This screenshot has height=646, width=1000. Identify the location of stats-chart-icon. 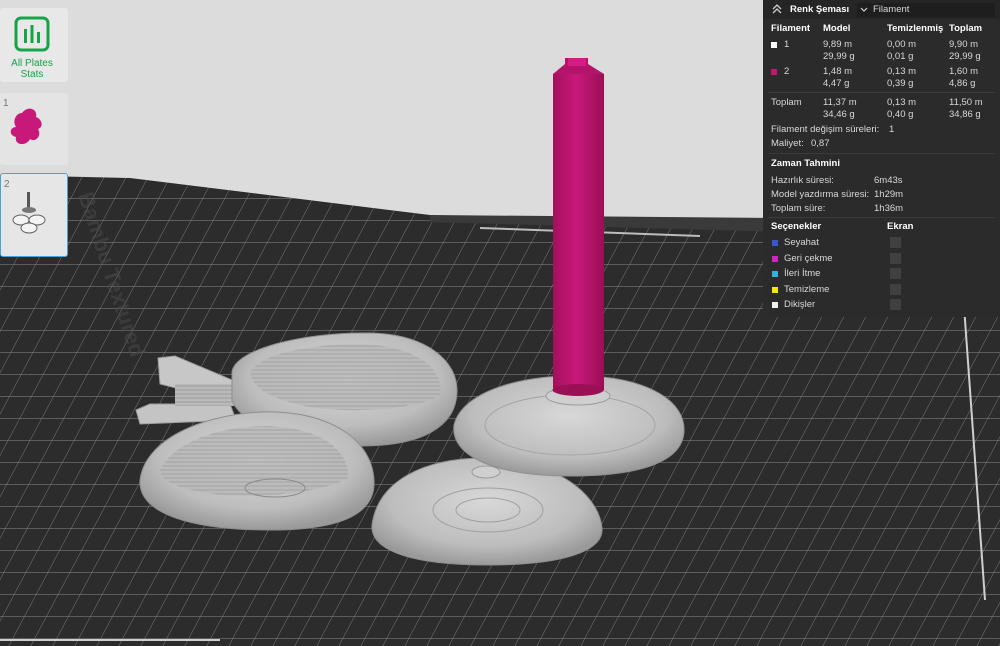
(32, 34).